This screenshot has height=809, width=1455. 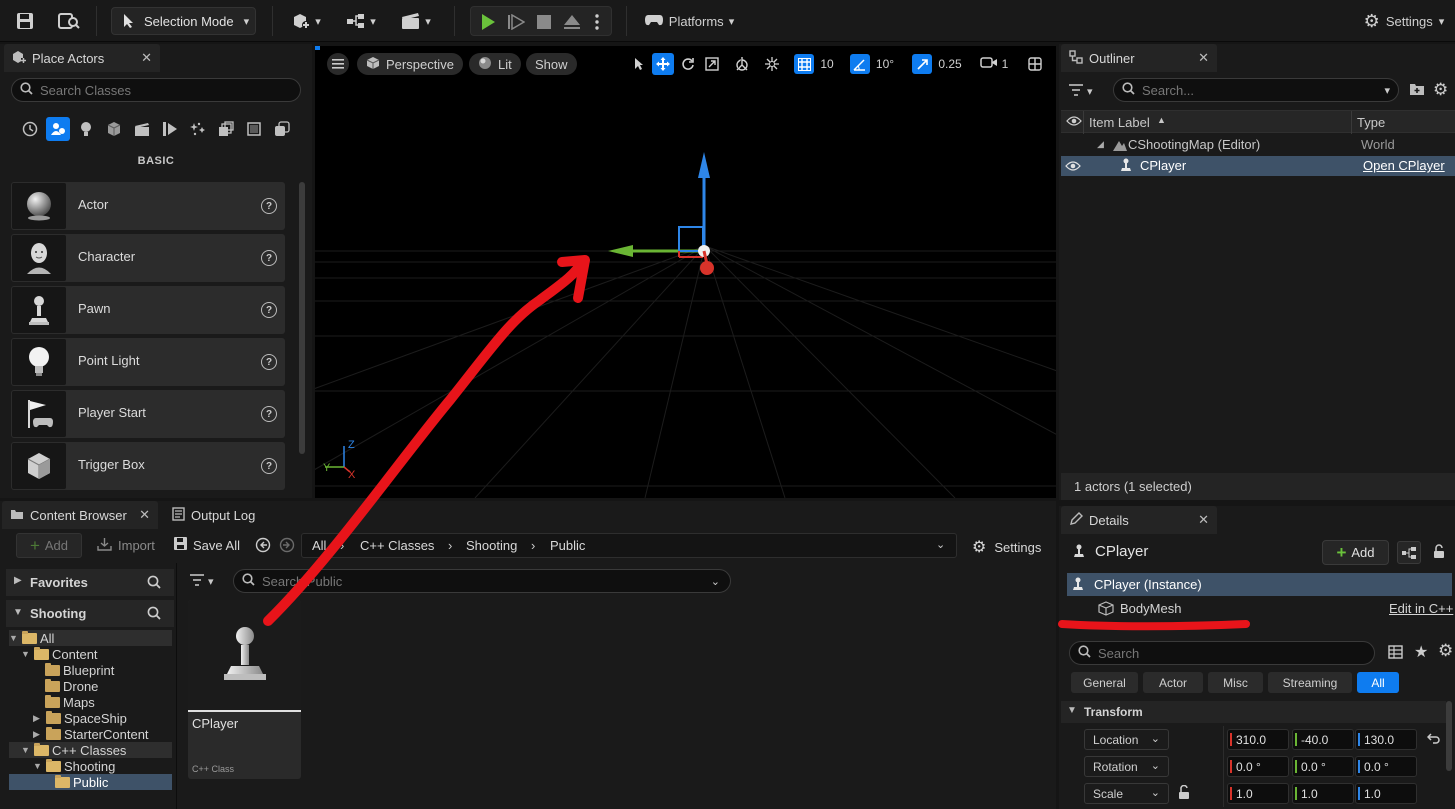 What do you see at coordinates (1104, 682) in the screenshot?
I see `filter-general: General` at bounding box center [1104, 682].